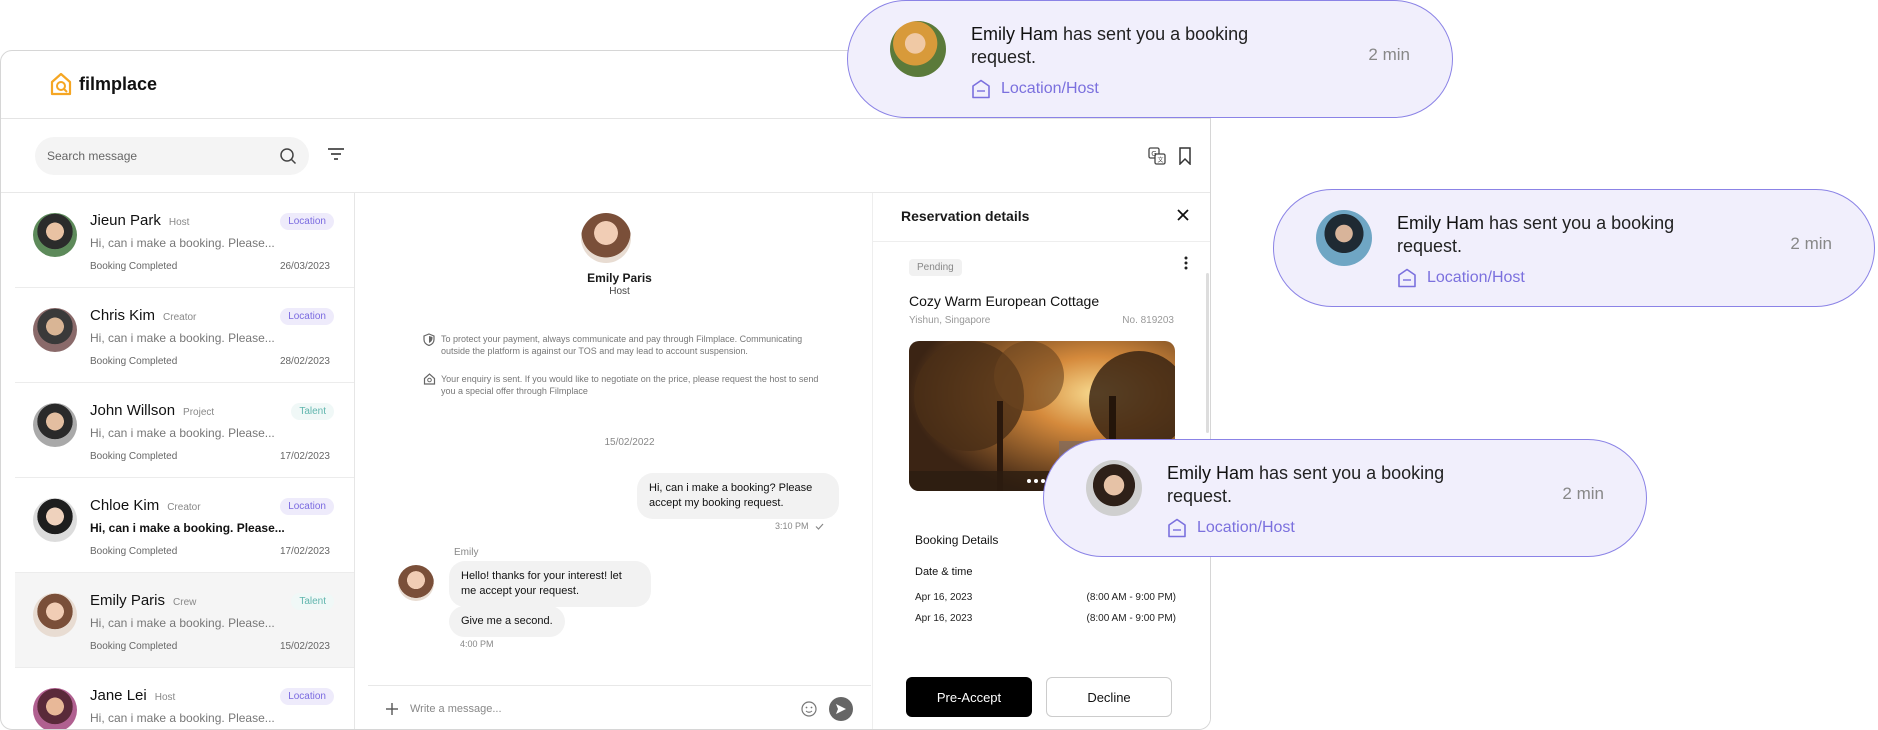 This screenshot has width=1878, height=730. What do you see at coordinates (123, 315) in the screenshot?
I see `conversation-name: Chris Kim` at bounding box center [123, 315].